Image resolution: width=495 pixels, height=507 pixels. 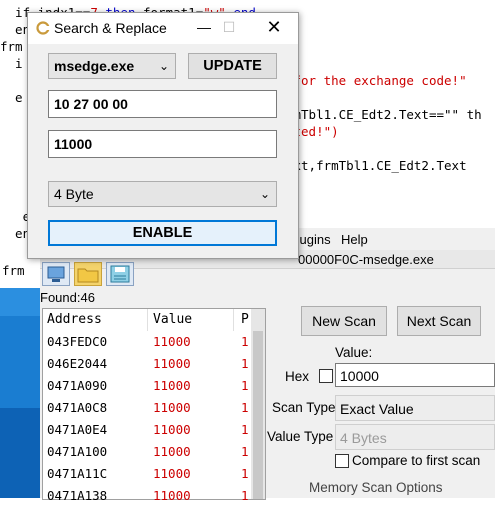 I want to click on open-folder-icon, so click(x=88, y=274).